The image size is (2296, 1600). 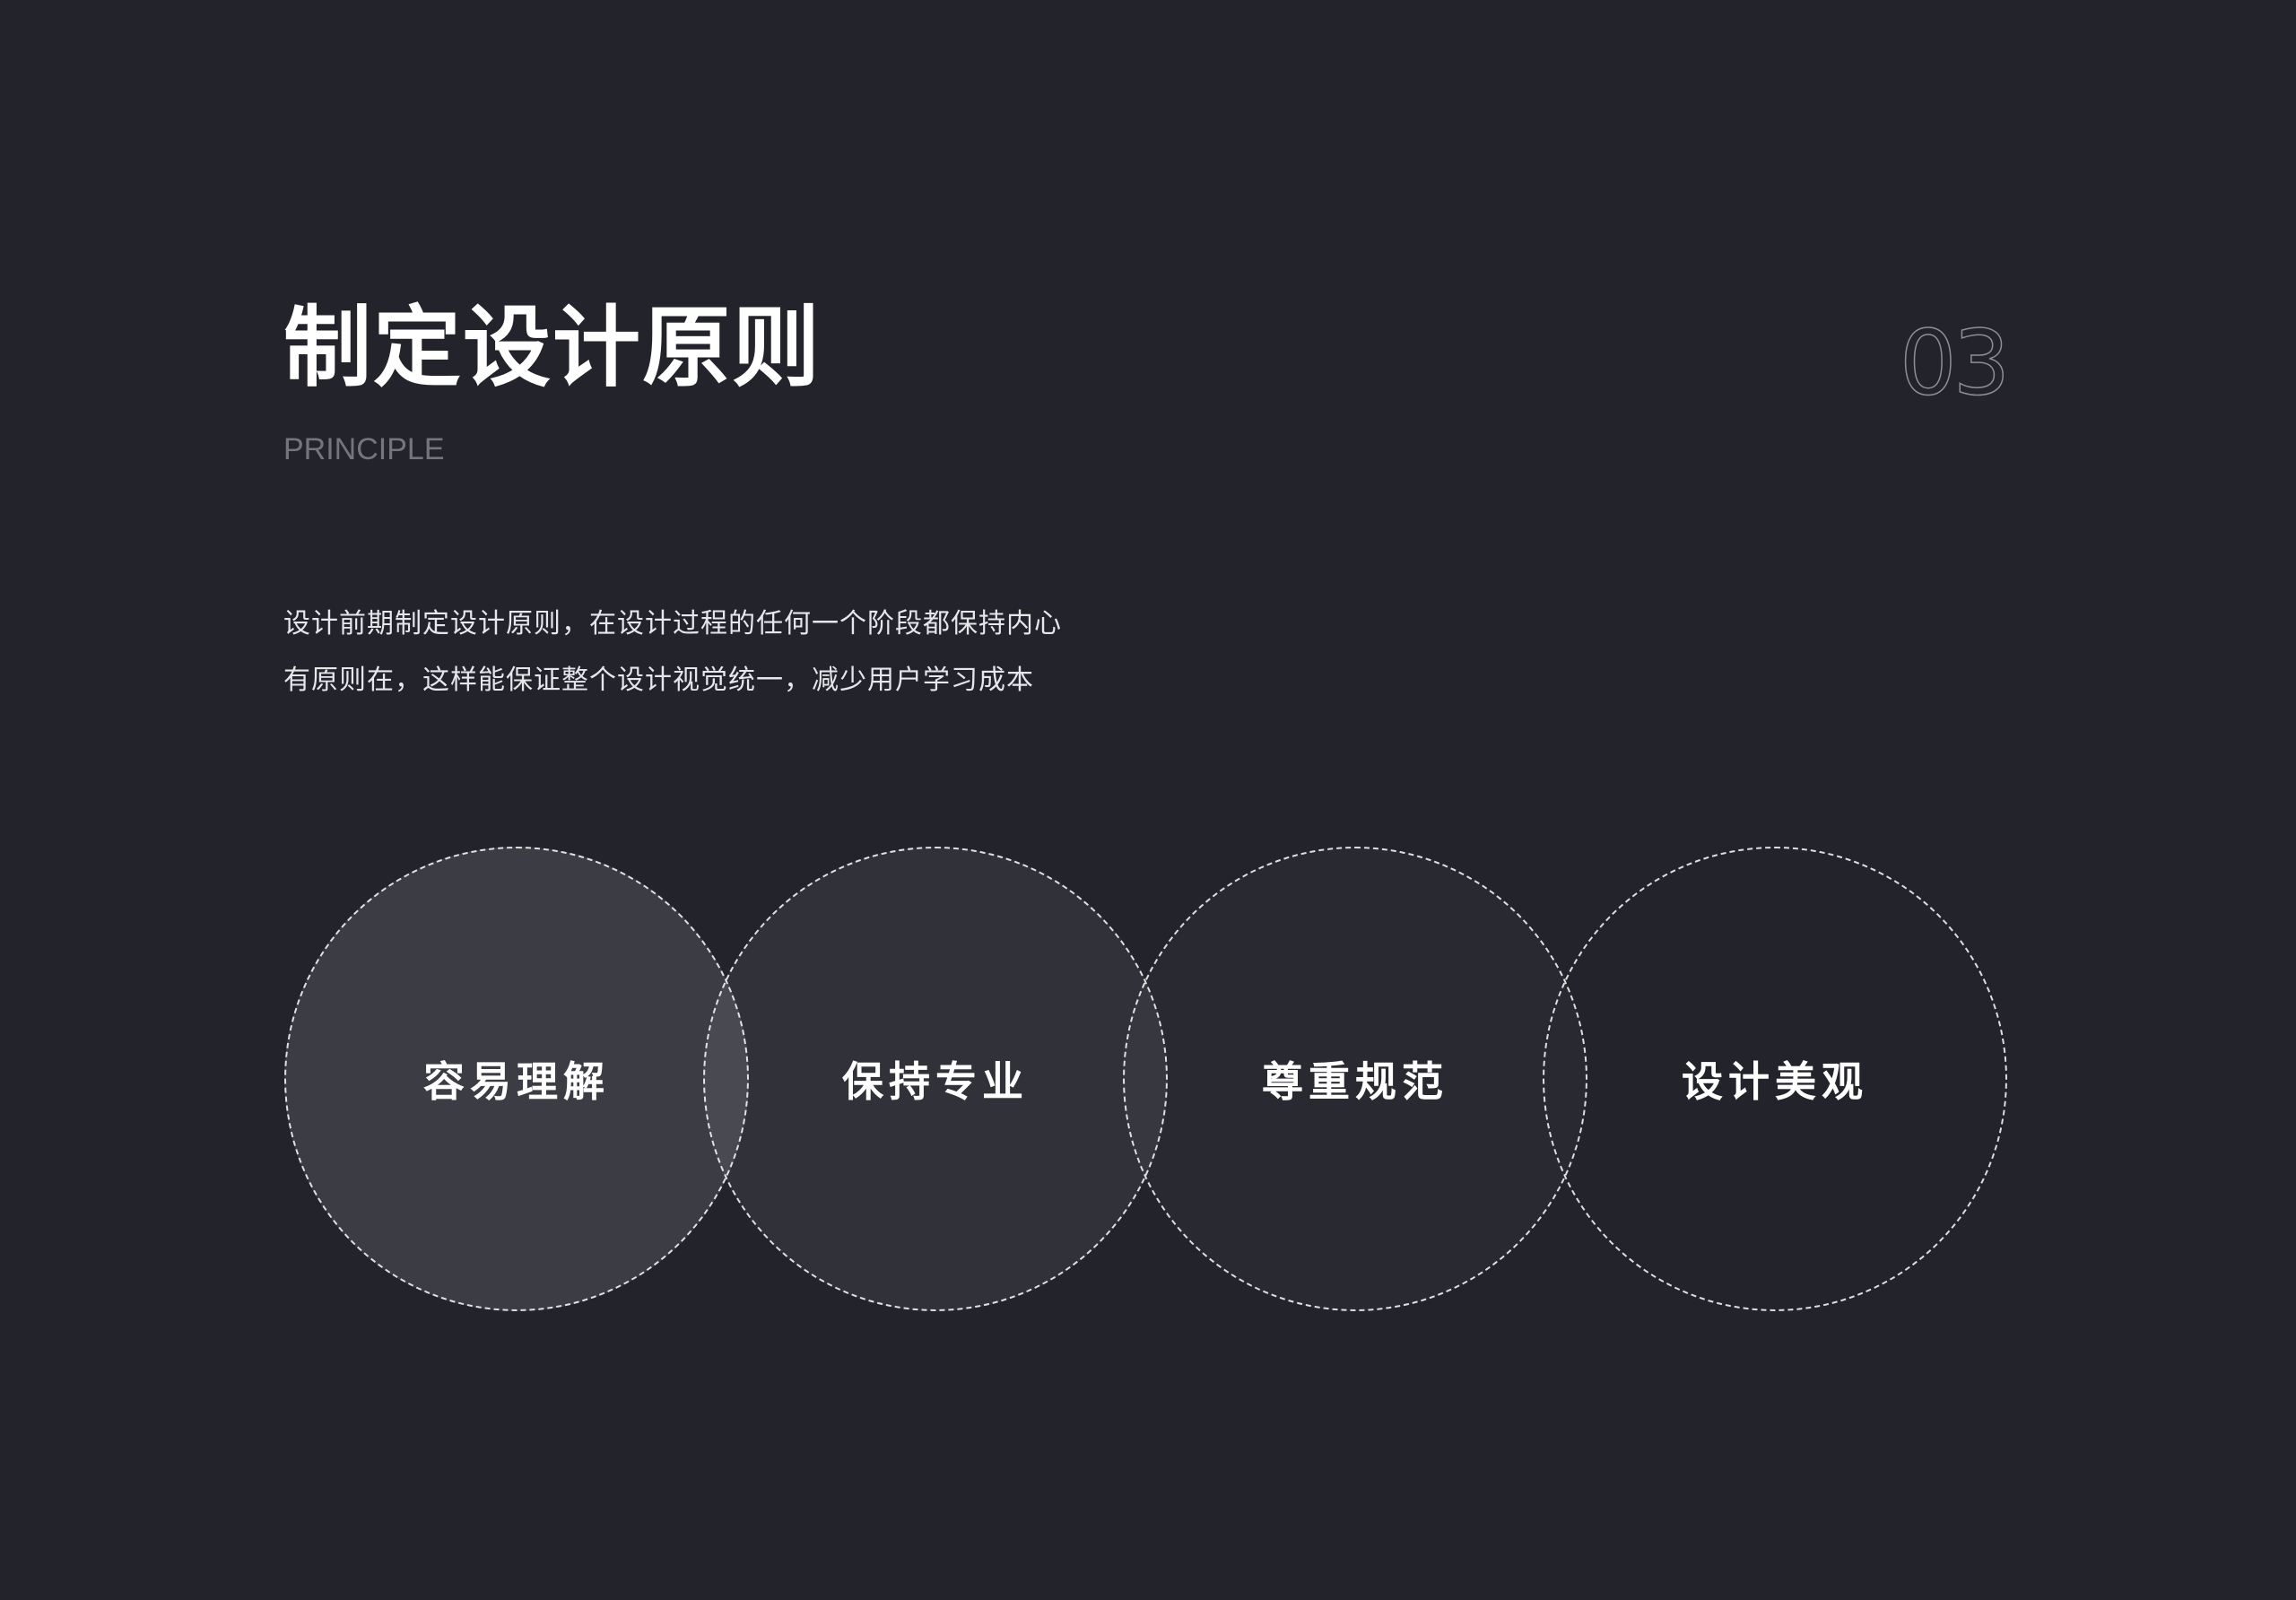 I want to click on principle-circle-3: 尊重规范, so click(x=1355, y=1079).